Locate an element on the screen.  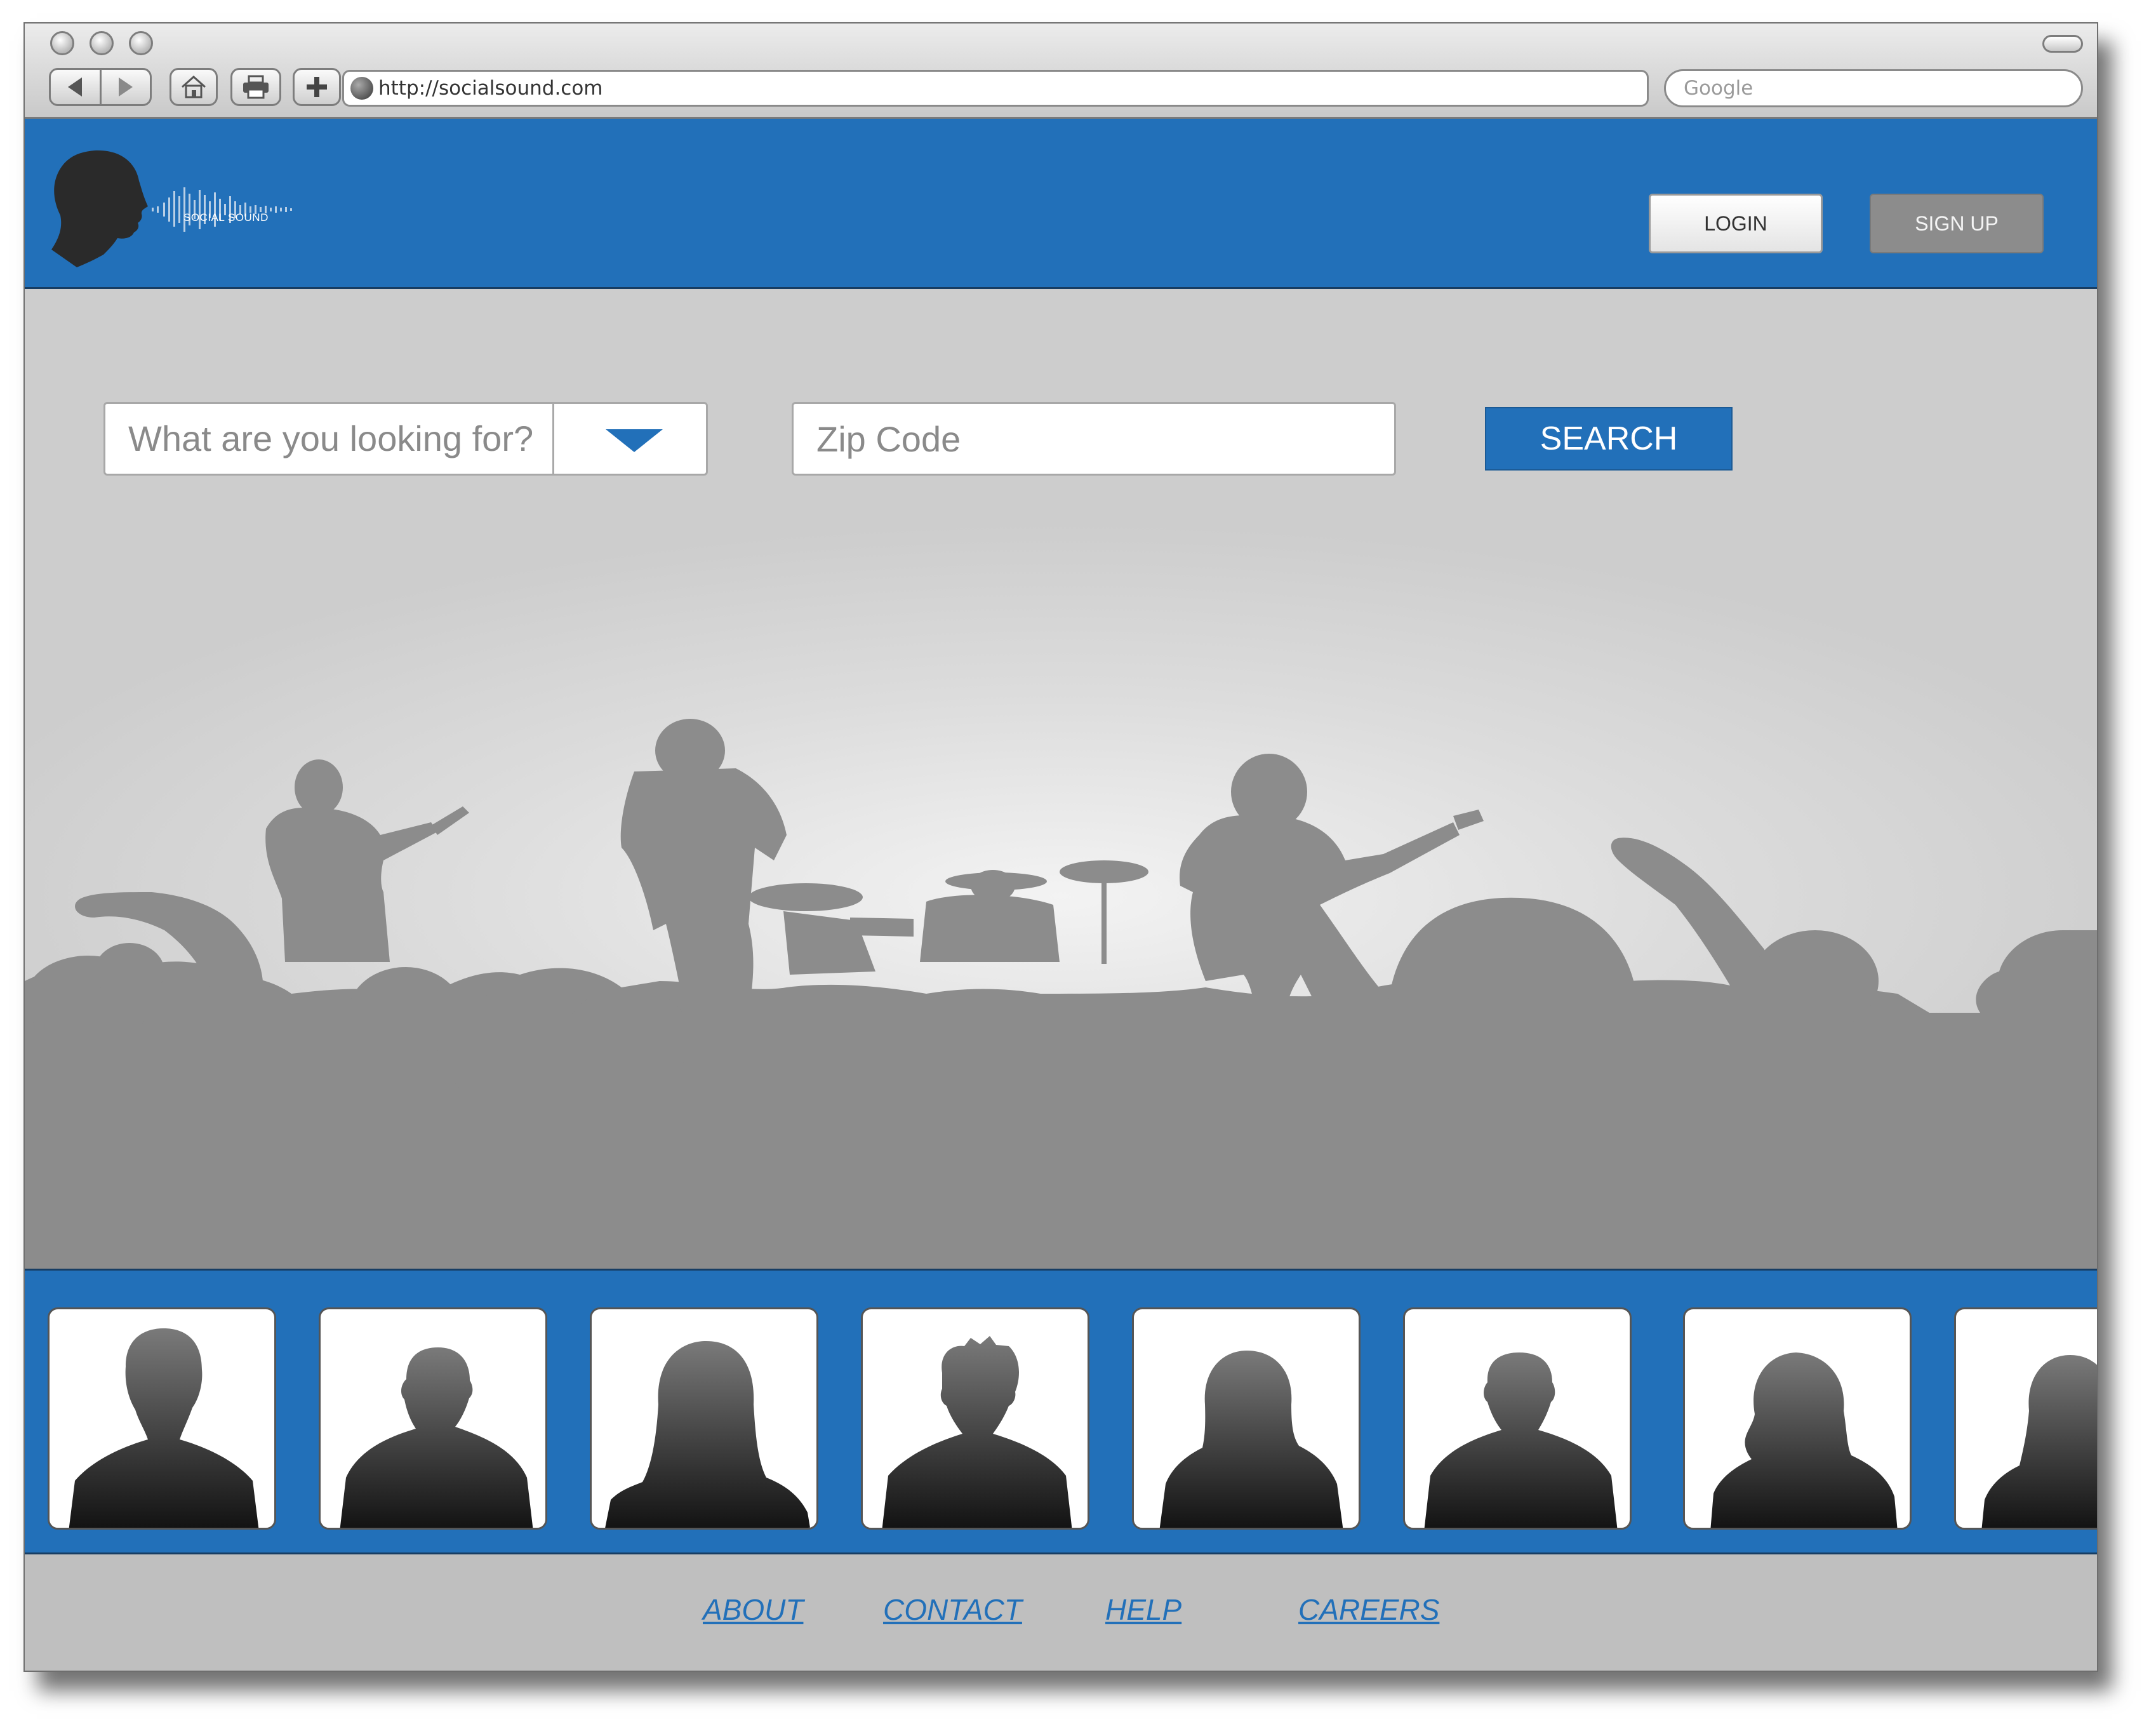
footer-link-about: ABOUT is located at coordinates (753, 1609).